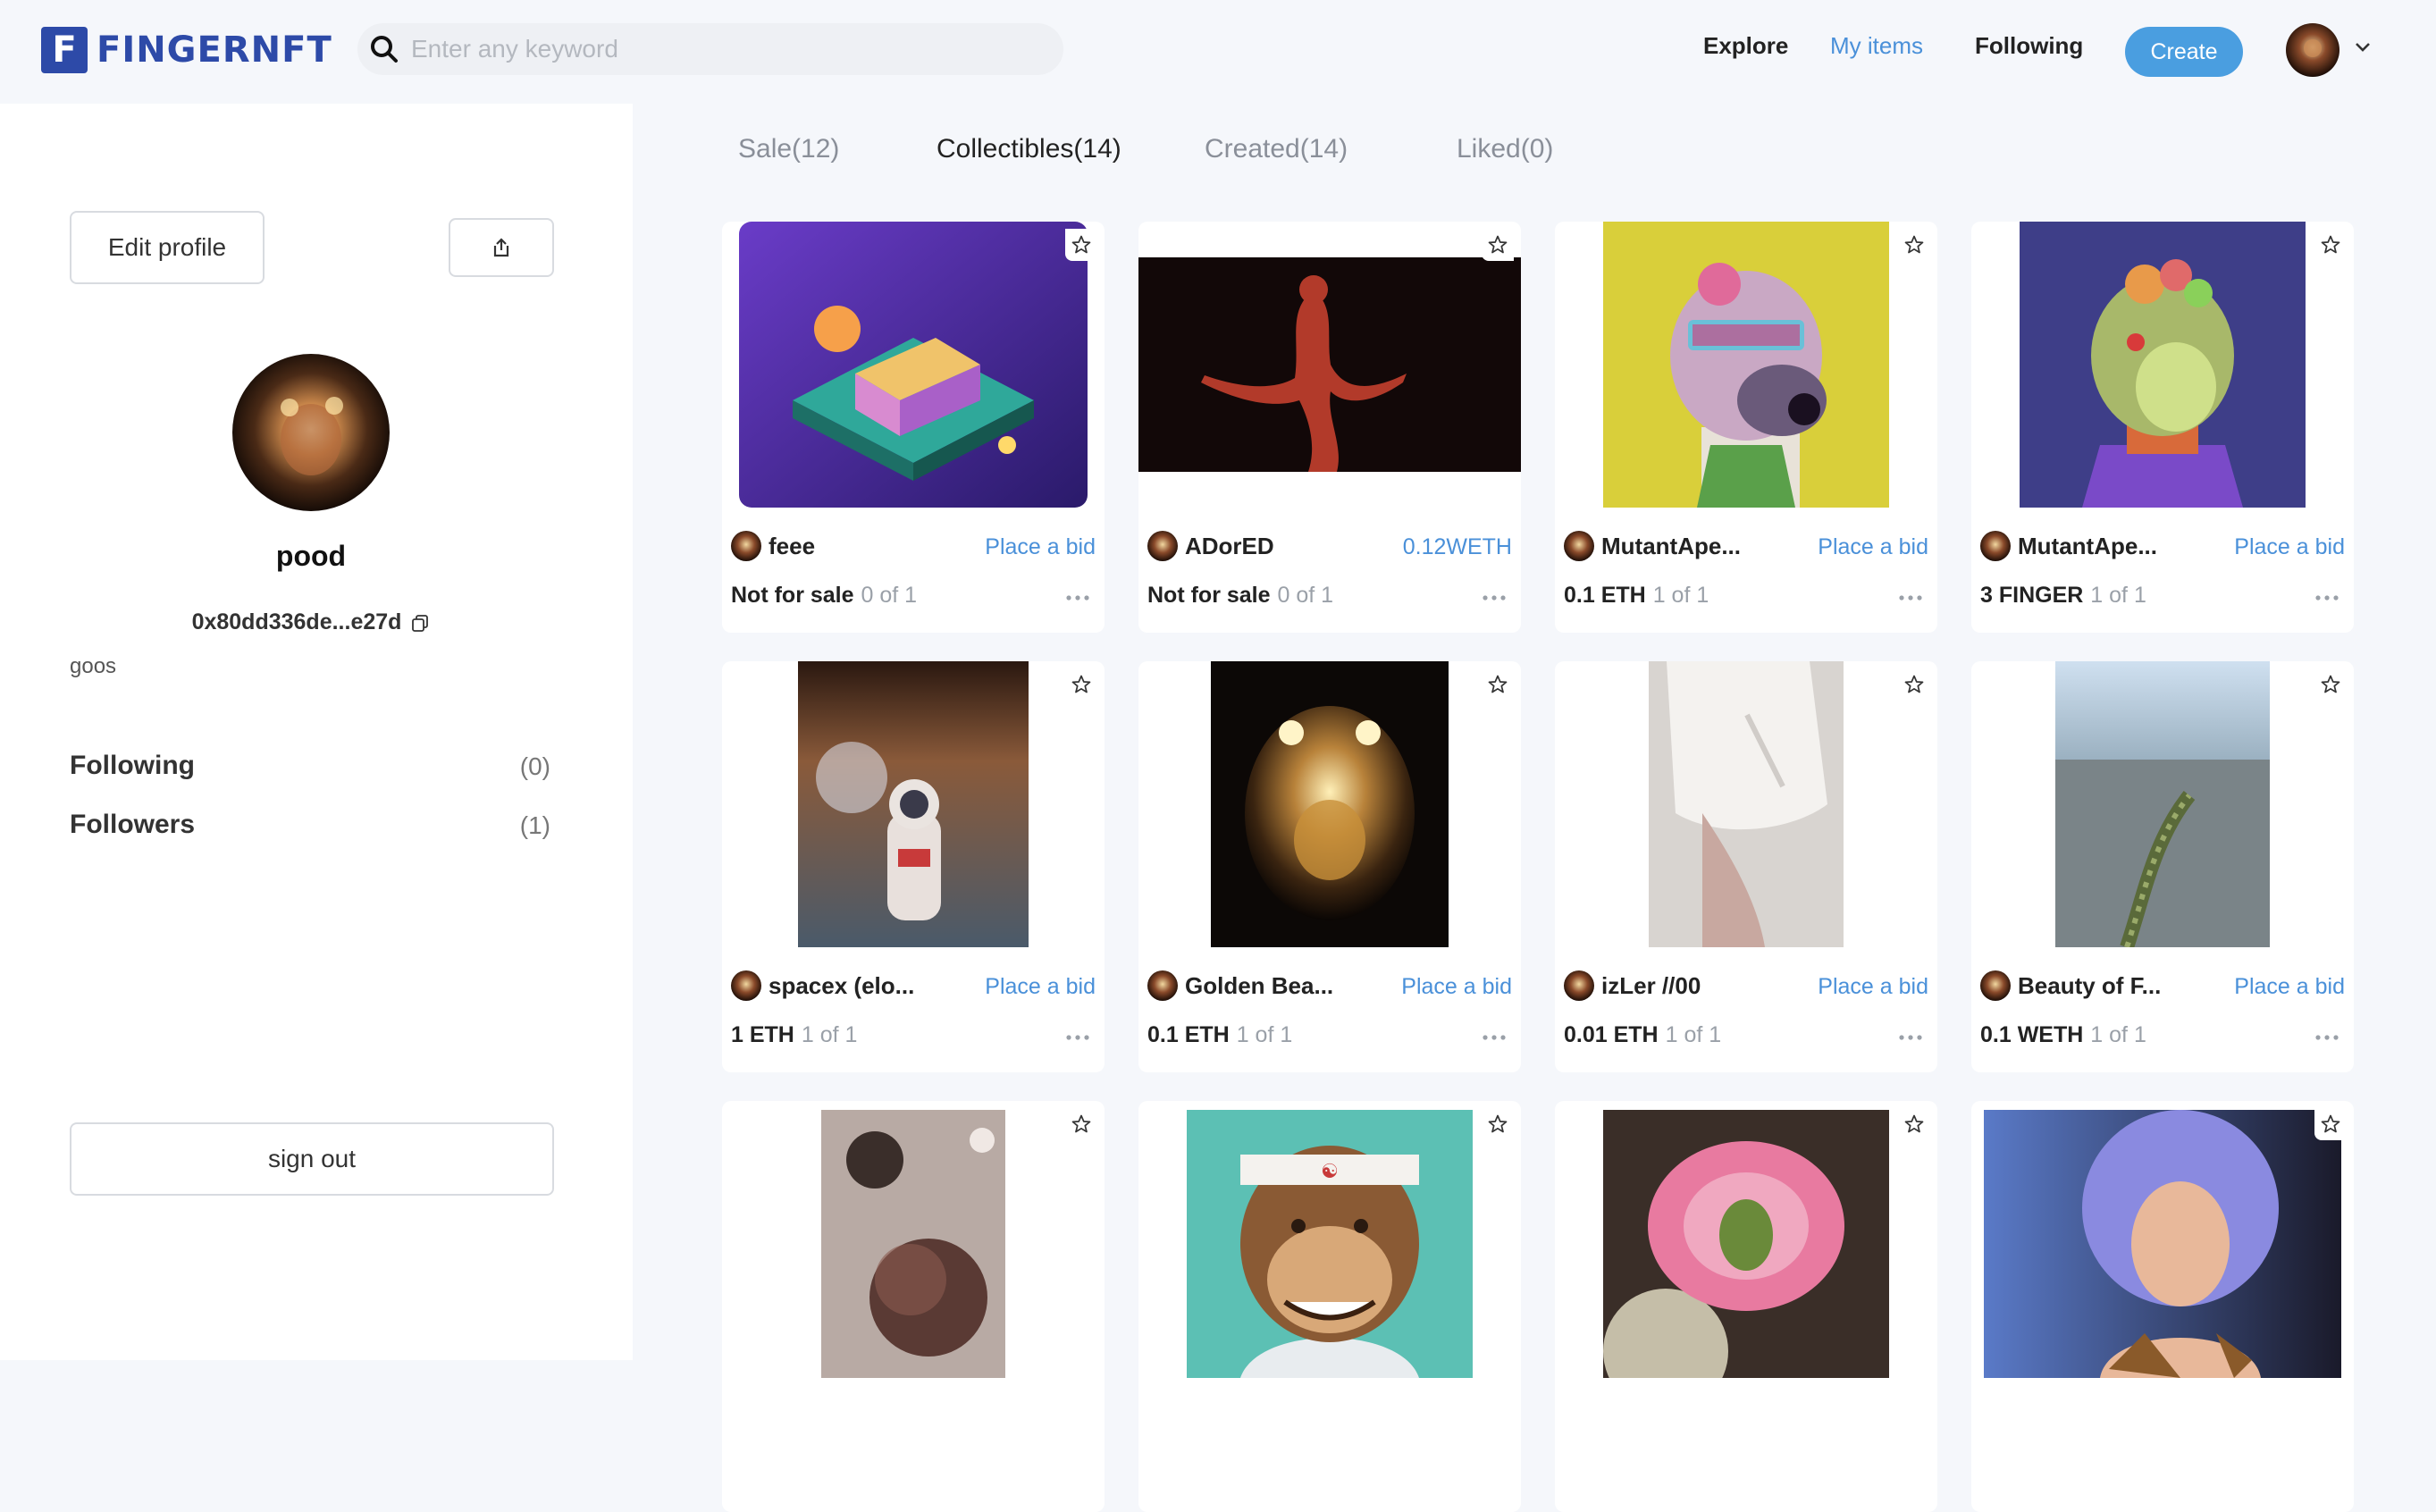 The height and width of the screenshot is (1512, 2436). I want to click on place-bid-link: 0.12WETH, so click(1457, 547).